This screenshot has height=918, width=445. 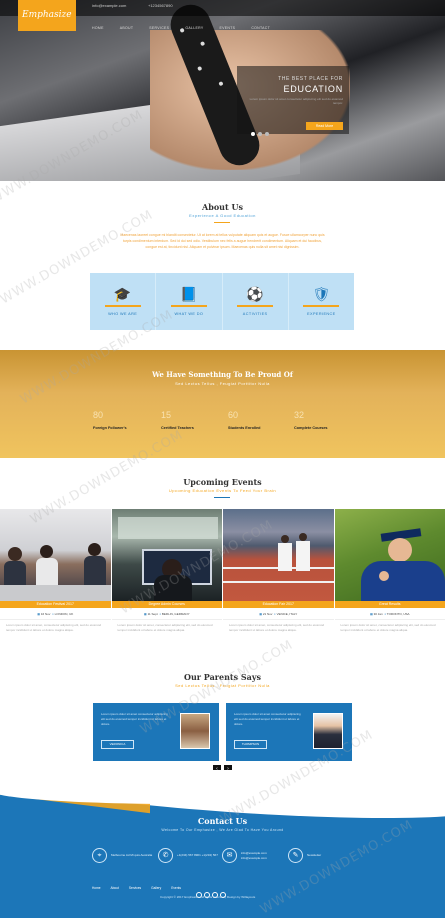 What do you see at coordinates (222, 215) in the screenshot?
I see `about-subtitle: Experience A Good Education` at bounding box center [222, 215].